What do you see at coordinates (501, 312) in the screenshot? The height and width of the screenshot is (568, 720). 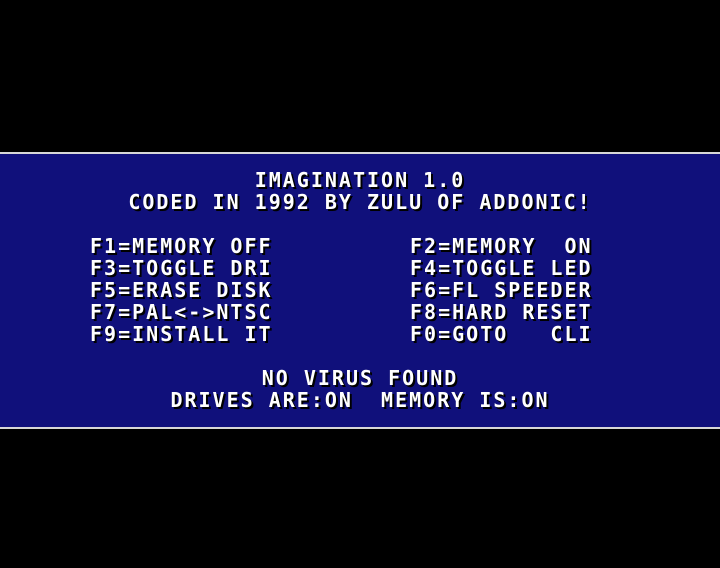 I see `menu-option-f8: F8=HARD RESET` at bounding box center [501, 312].